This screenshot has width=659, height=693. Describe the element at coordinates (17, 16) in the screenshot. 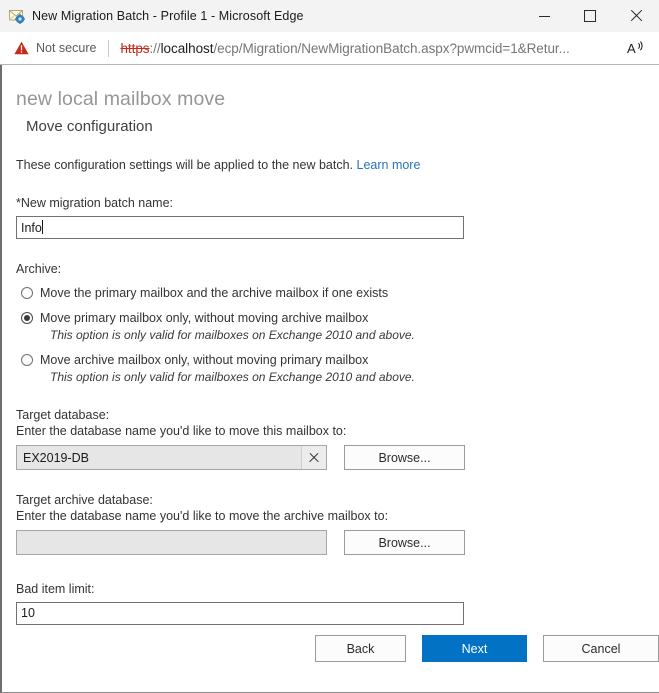

I see `exchange-mail-icon` at that location.